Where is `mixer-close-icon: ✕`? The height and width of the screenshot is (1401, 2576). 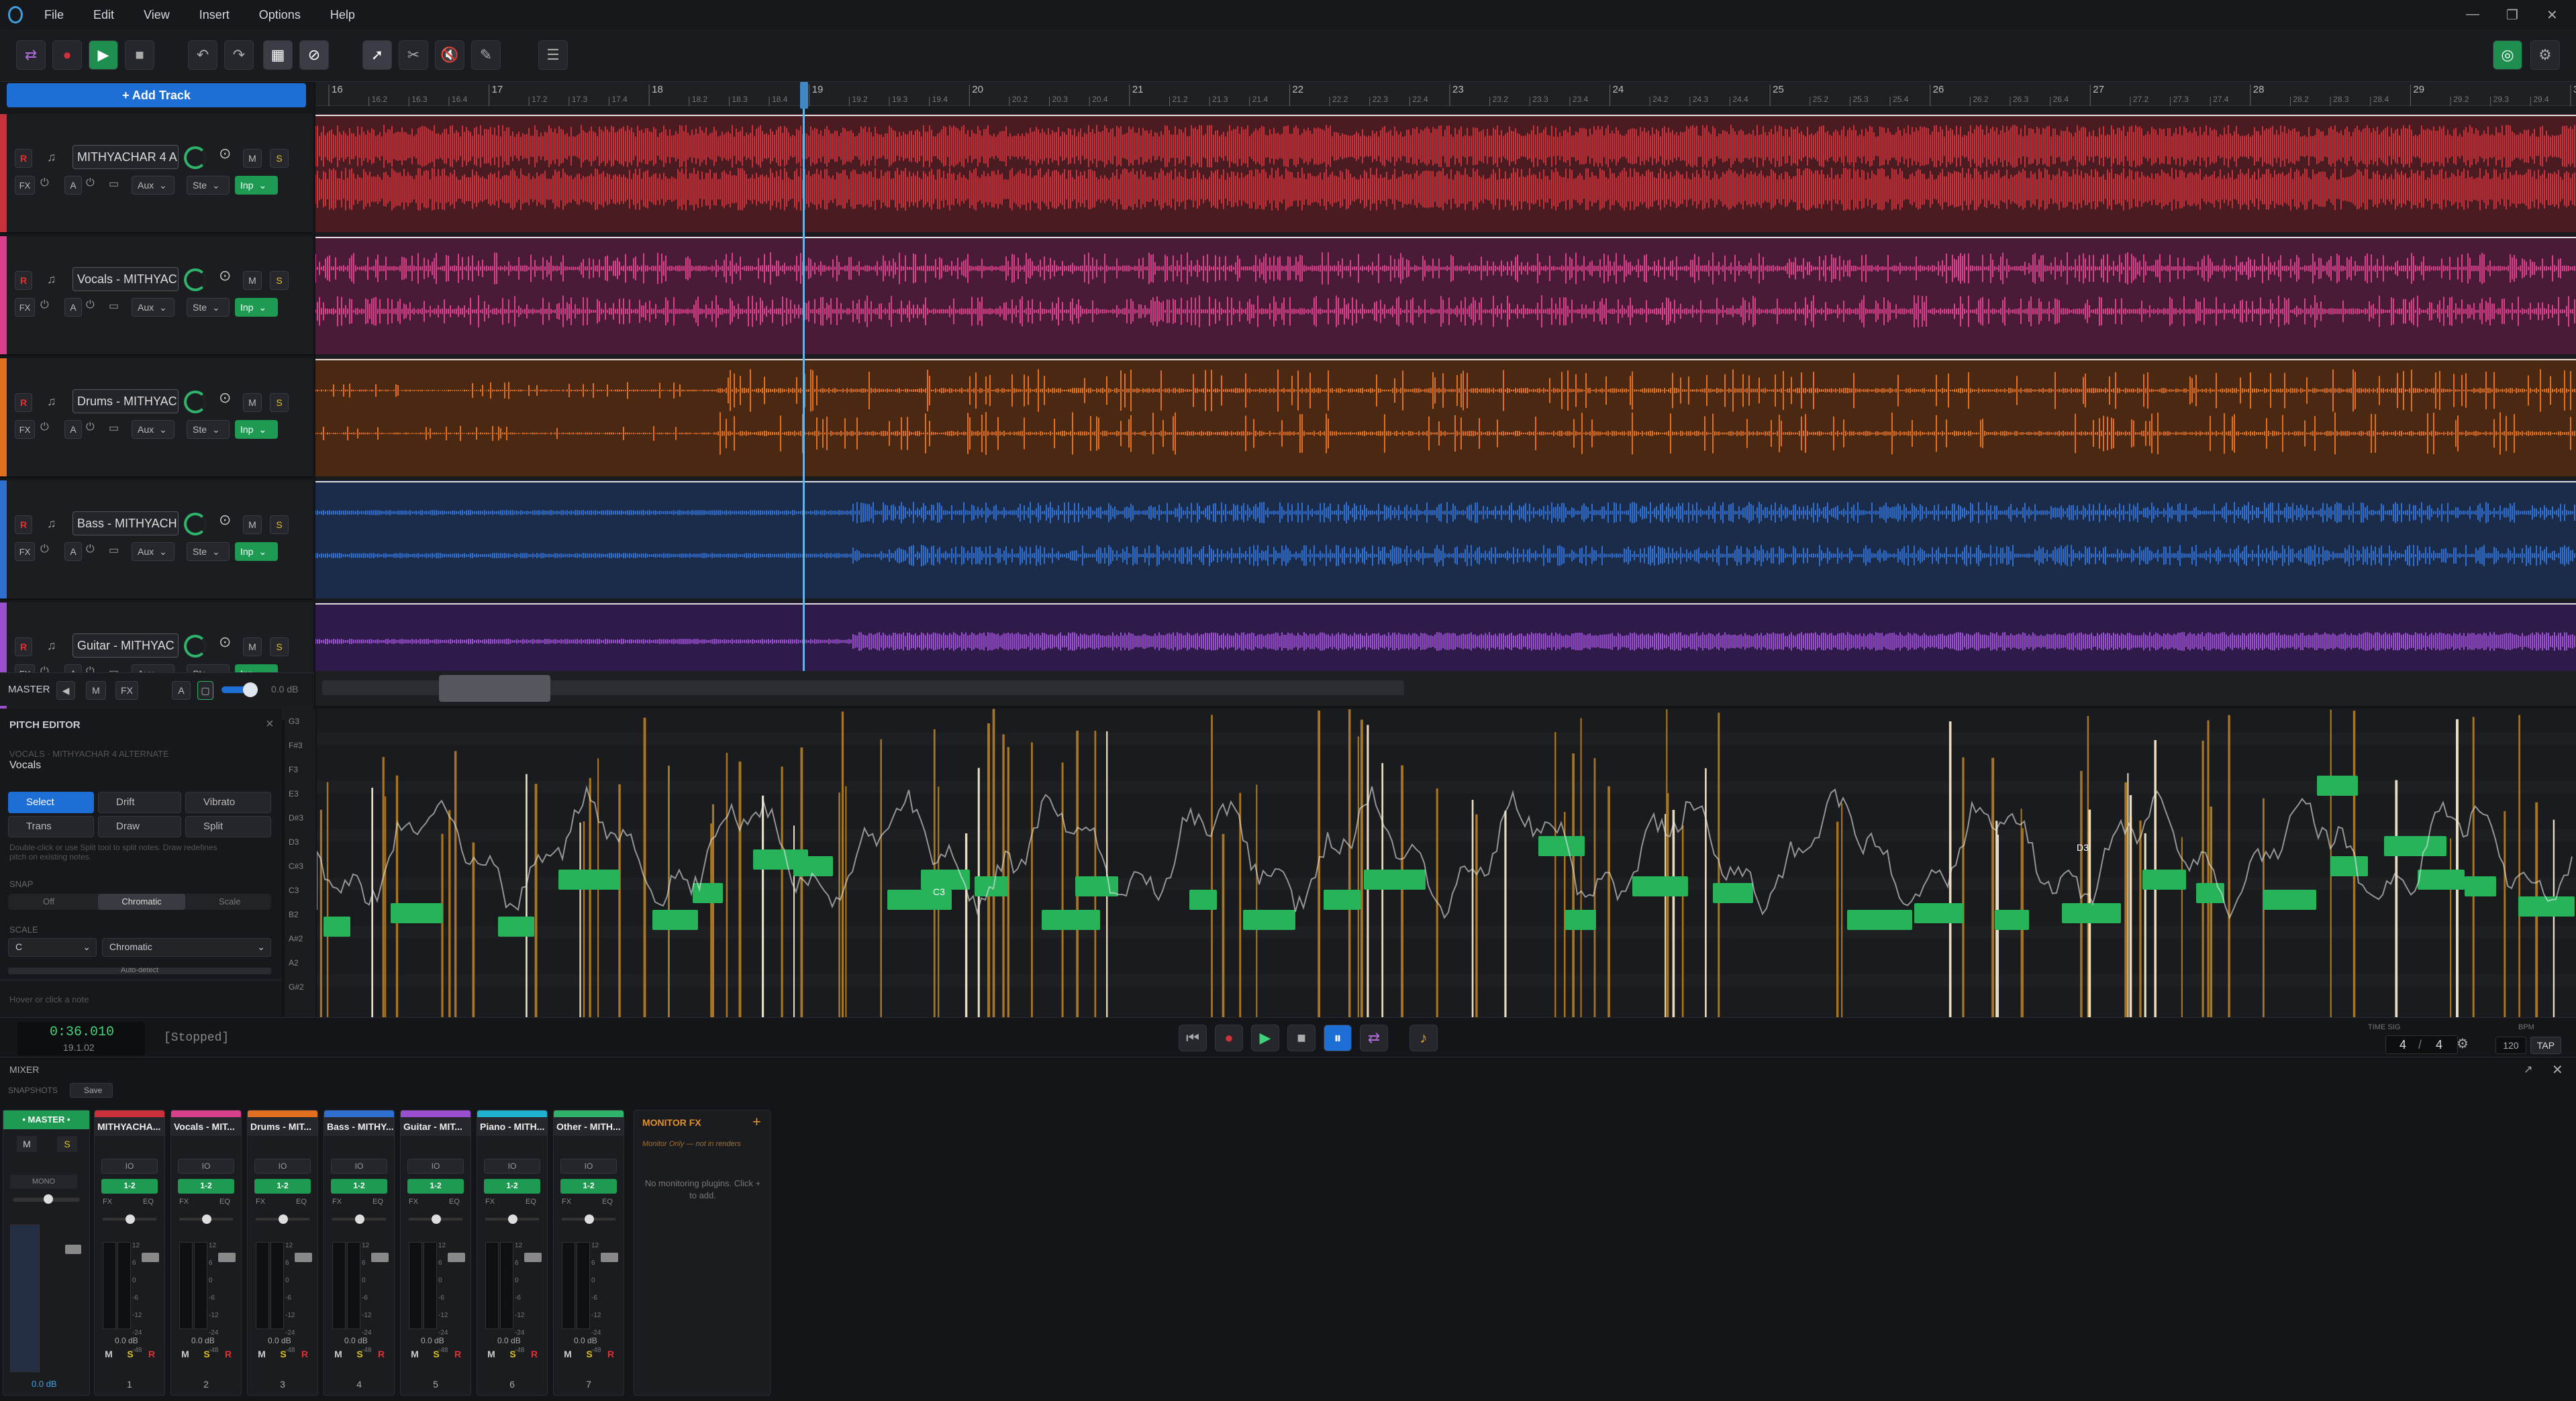 mixer-close-icon: ✕ is located at coordinates (2557, 1069).